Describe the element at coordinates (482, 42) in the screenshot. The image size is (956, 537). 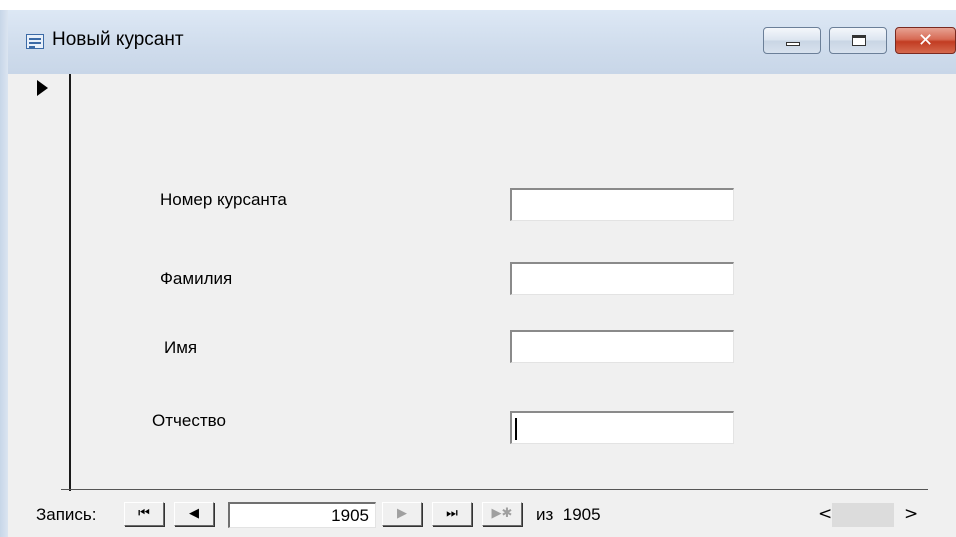
I see `title-bar: Новый курсант ✕` at that location.